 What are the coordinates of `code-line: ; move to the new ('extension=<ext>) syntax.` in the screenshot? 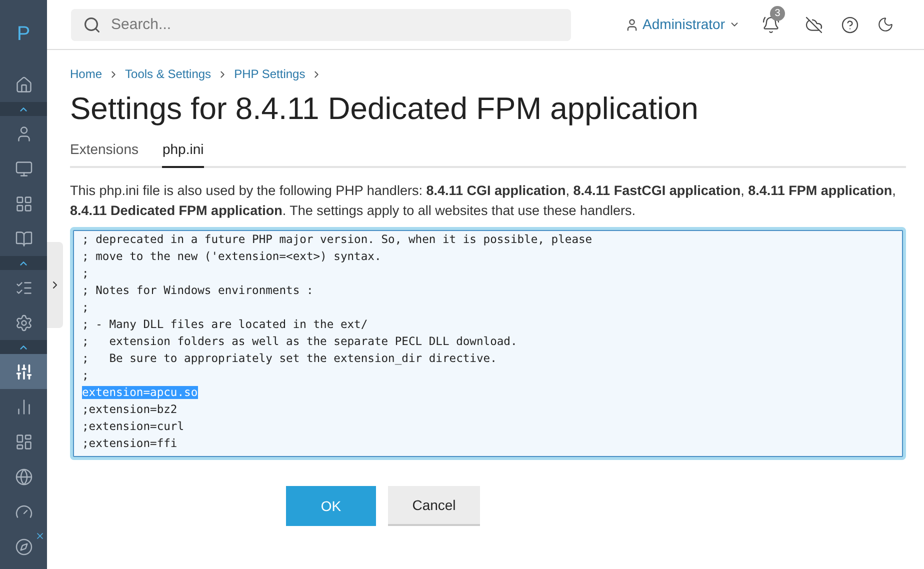 It's located at (232, 256).